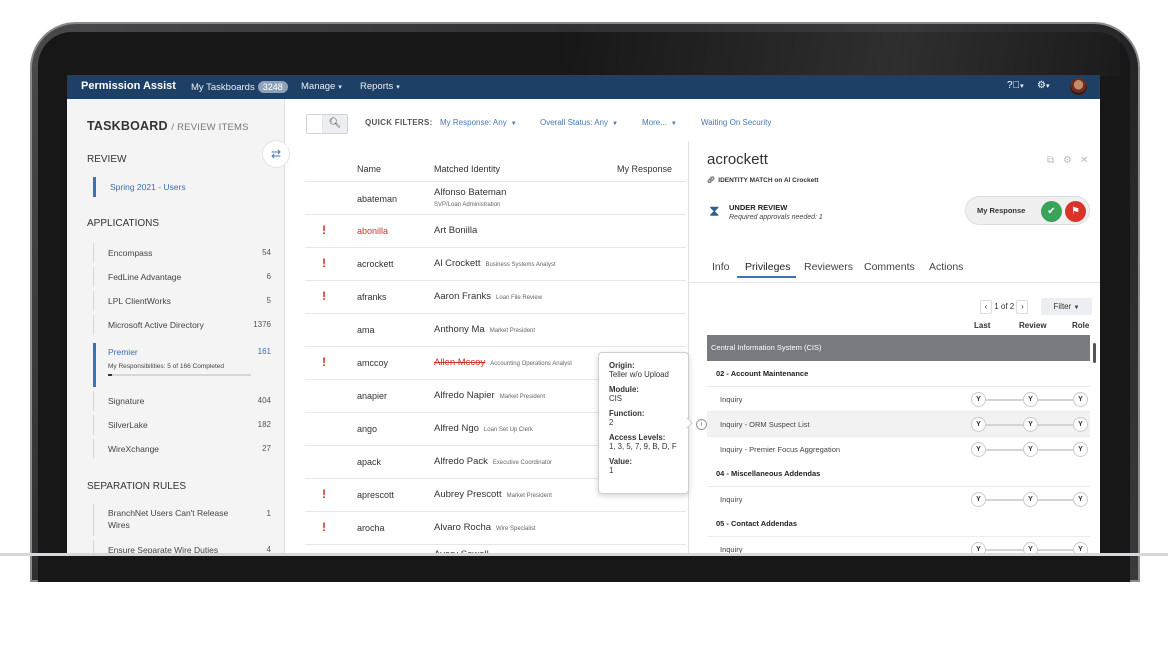 This screenshot has height=657, width=1168. What do you see at coordinates (380, 86) in the screenshot?
I see `nav-reports: Reports ▾` at bounding box center [380, 86].